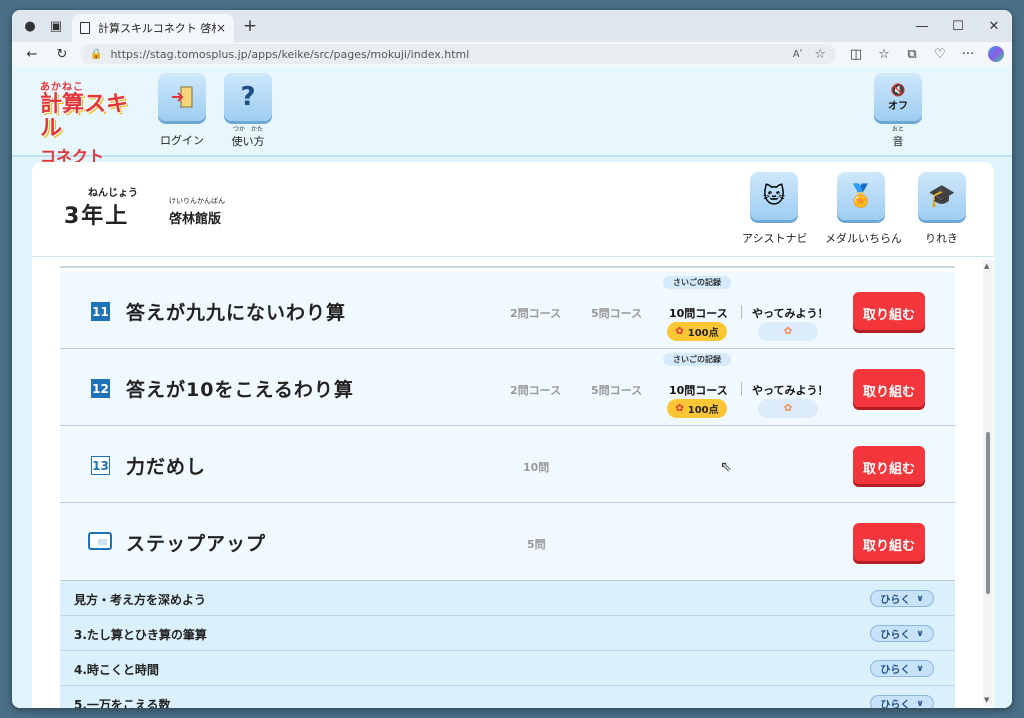  Describe the element at coordinates (968, 54) in the screenshot. I see `more-icon: ···` at that location.